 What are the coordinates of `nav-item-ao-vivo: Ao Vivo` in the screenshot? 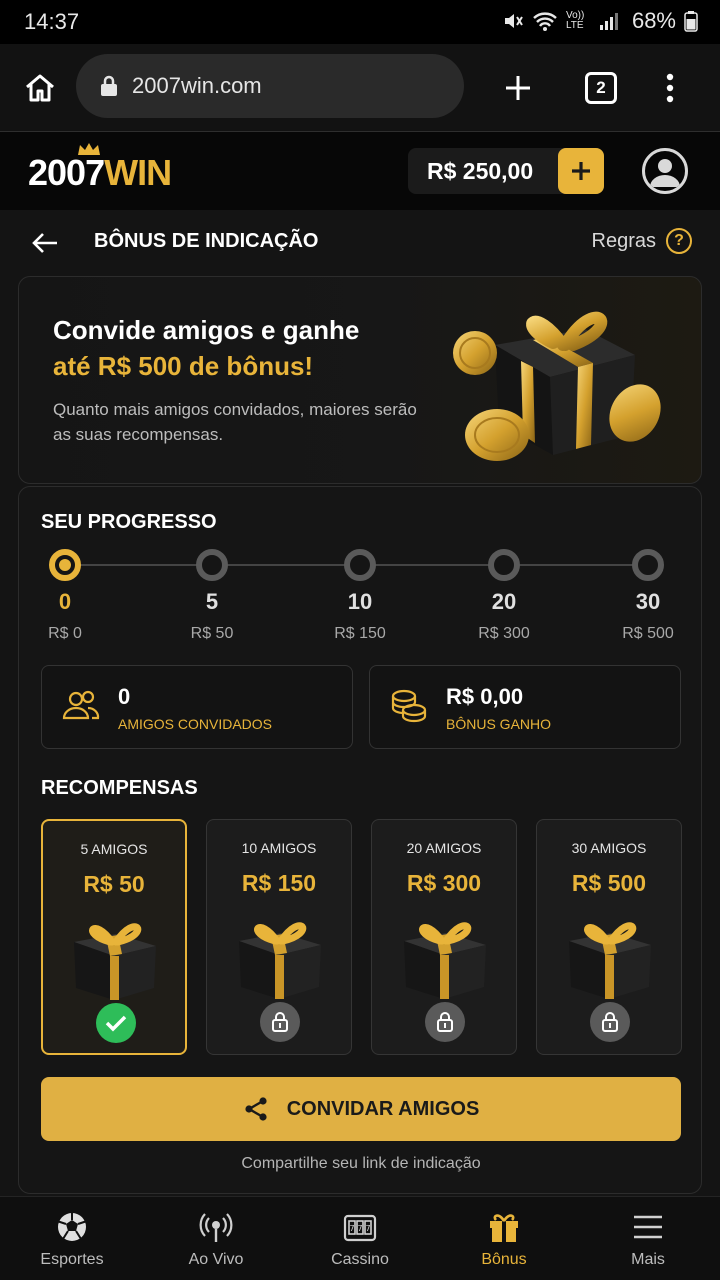 It's located at (216, 1238).